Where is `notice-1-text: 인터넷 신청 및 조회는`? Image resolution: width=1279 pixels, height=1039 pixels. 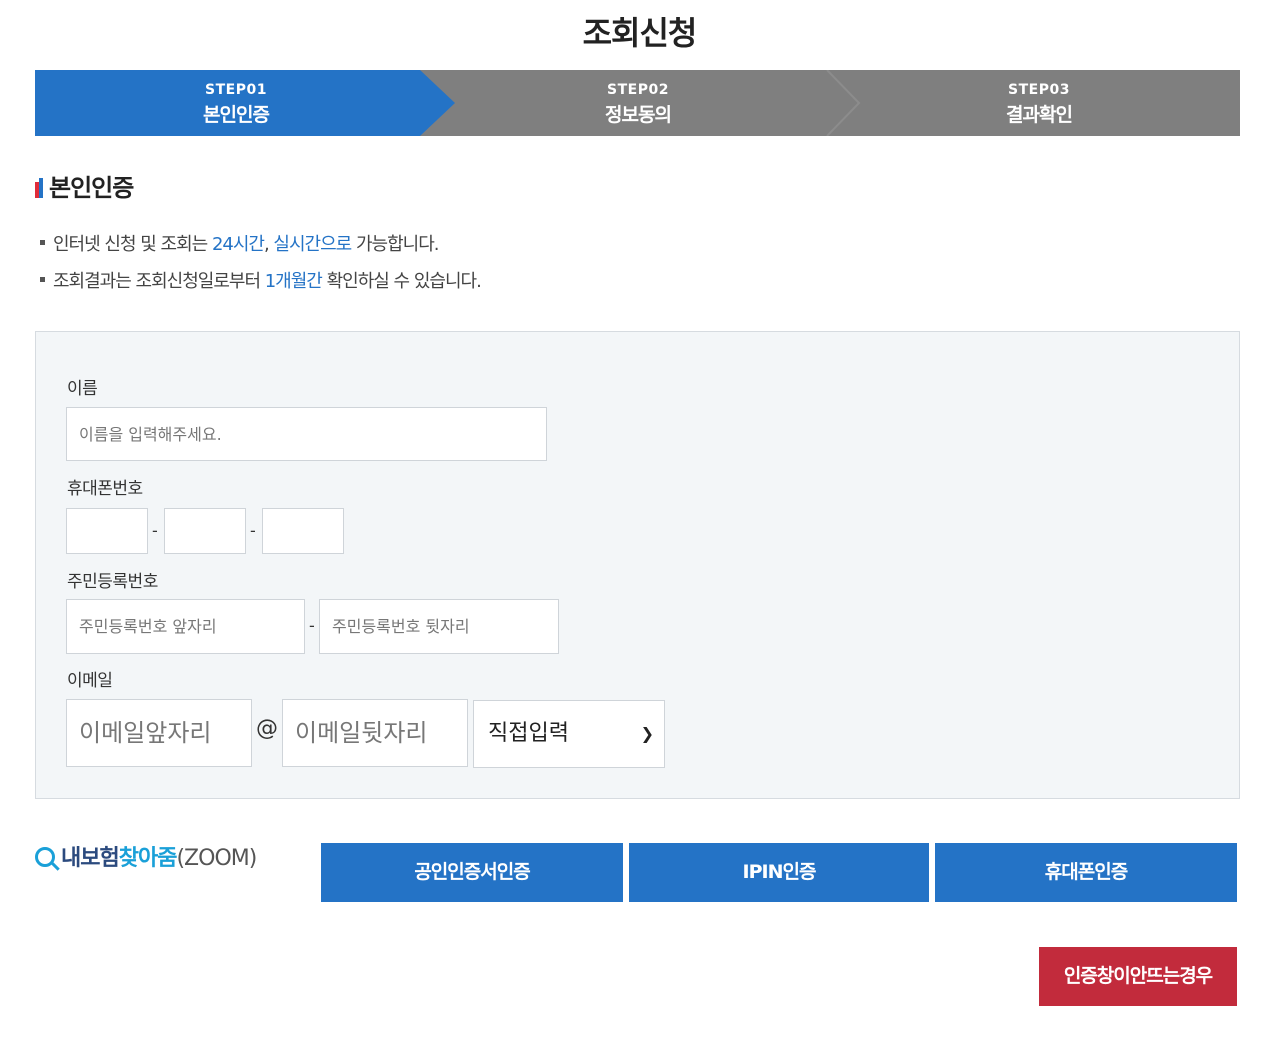
notice-1-text: 인터넷 신청 및 조회는 is located at coordinates (132, 244).